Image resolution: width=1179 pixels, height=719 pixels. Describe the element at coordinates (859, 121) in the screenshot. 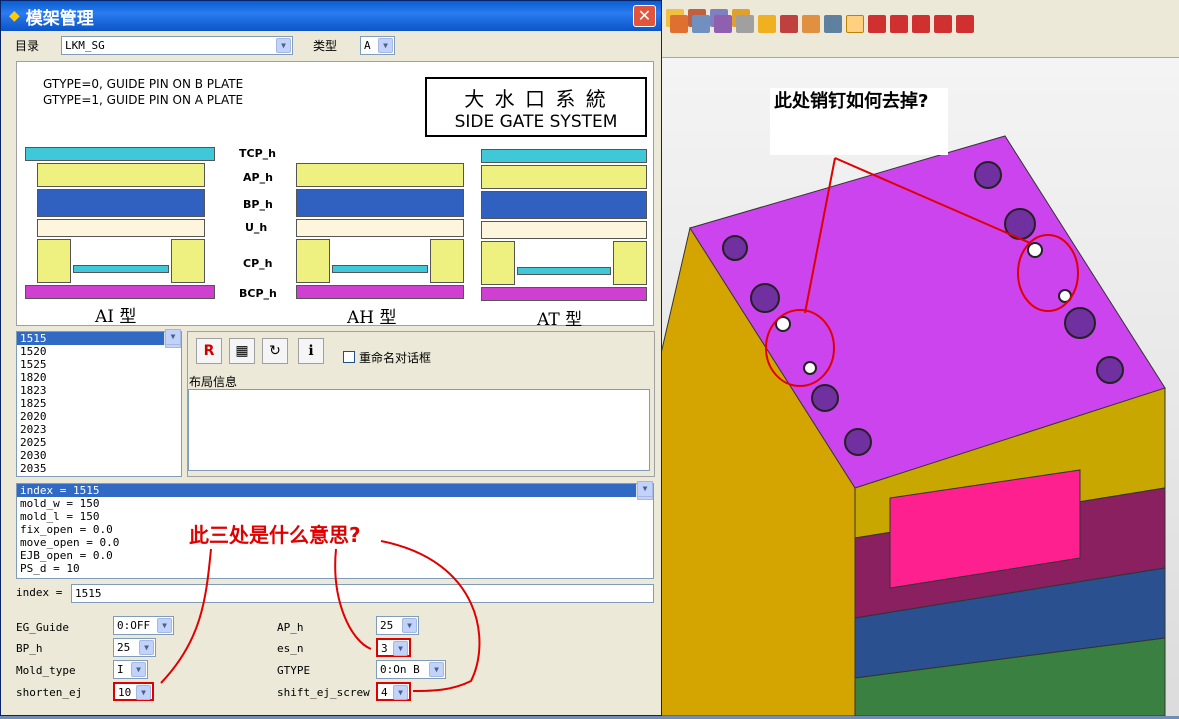

I see `annotation-box: 此处销钉如何去掉?` at that location.